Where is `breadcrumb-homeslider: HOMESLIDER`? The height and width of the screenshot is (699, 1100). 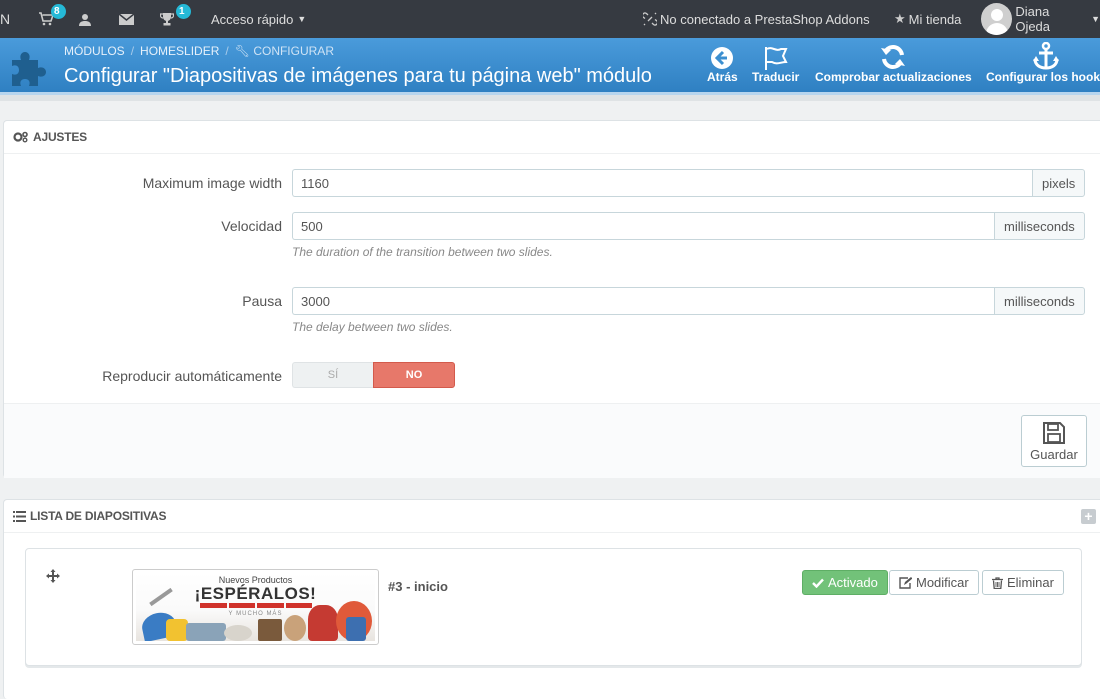
breadcrumb-homeslider: HOMESLIDER is located at coordinates (179, 51).